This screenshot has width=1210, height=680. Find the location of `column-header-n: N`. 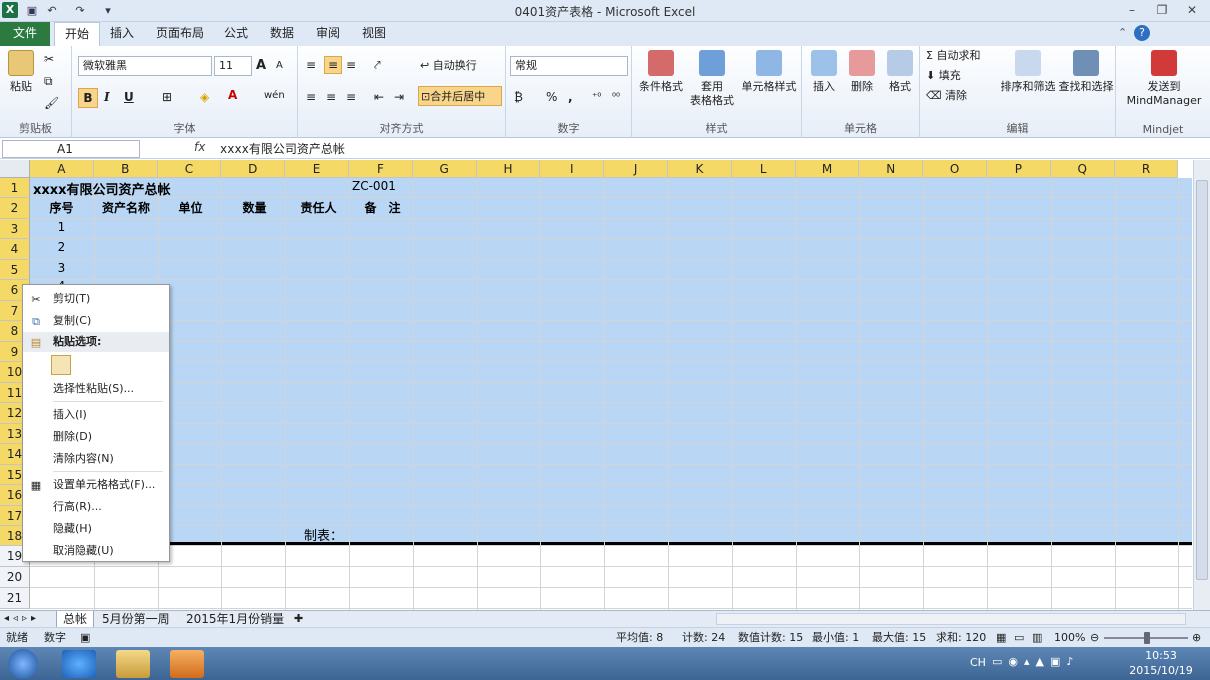

column-header-n: N is located at coordinates (891, 169).